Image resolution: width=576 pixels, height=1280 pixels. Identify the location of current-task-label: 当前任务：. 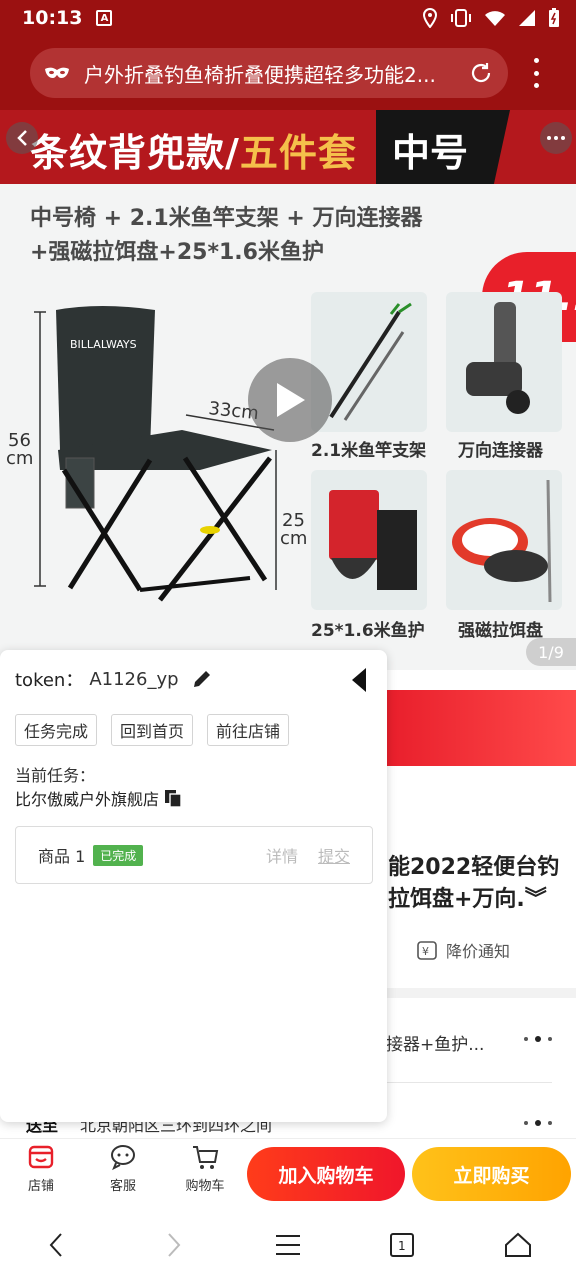
(55, 775).